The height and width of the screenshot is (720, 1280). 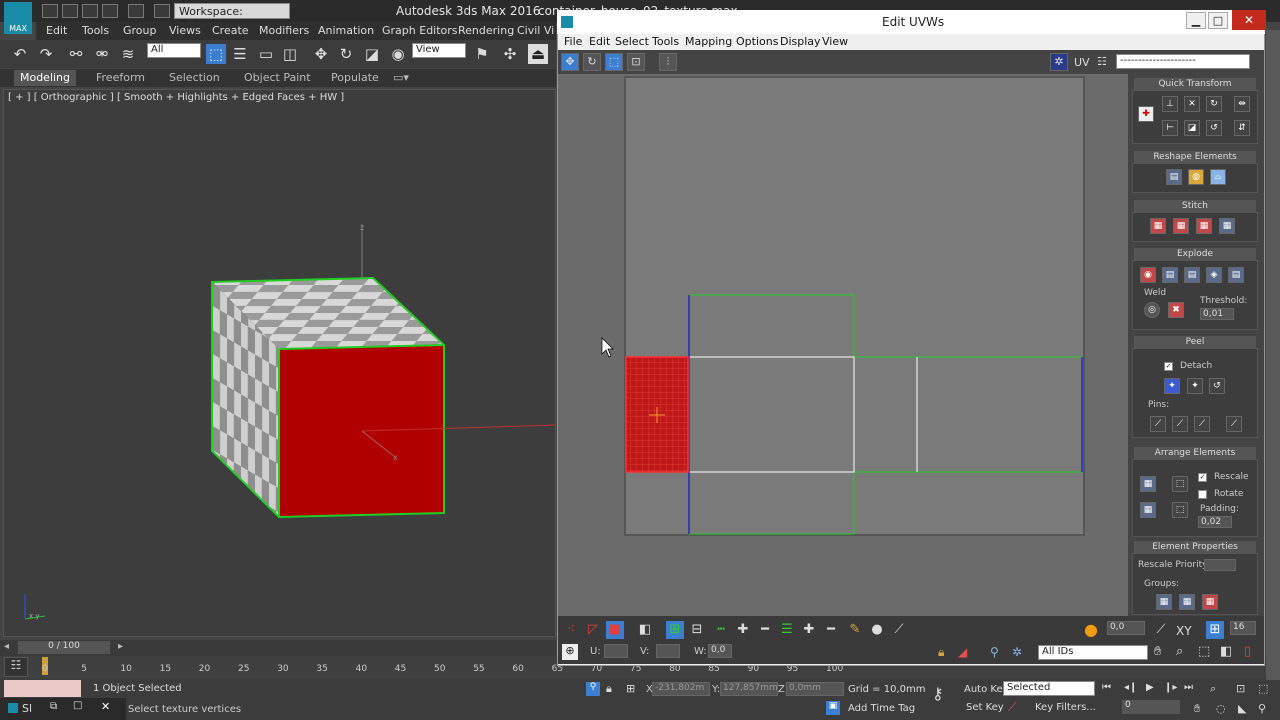 What do you see at coordinates (1180, 510) in the screenshot?
I see `pack-rescale-icon: ⬚` at bounding box center [1180, 510].